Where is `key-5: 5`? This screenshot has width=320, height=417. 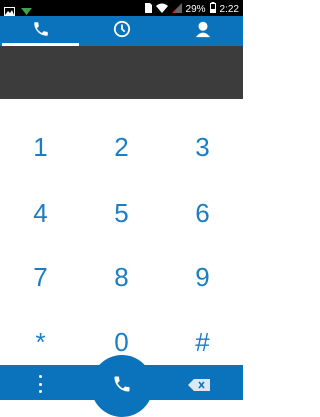
key-5: 5 is located at coordinates (121, 213).